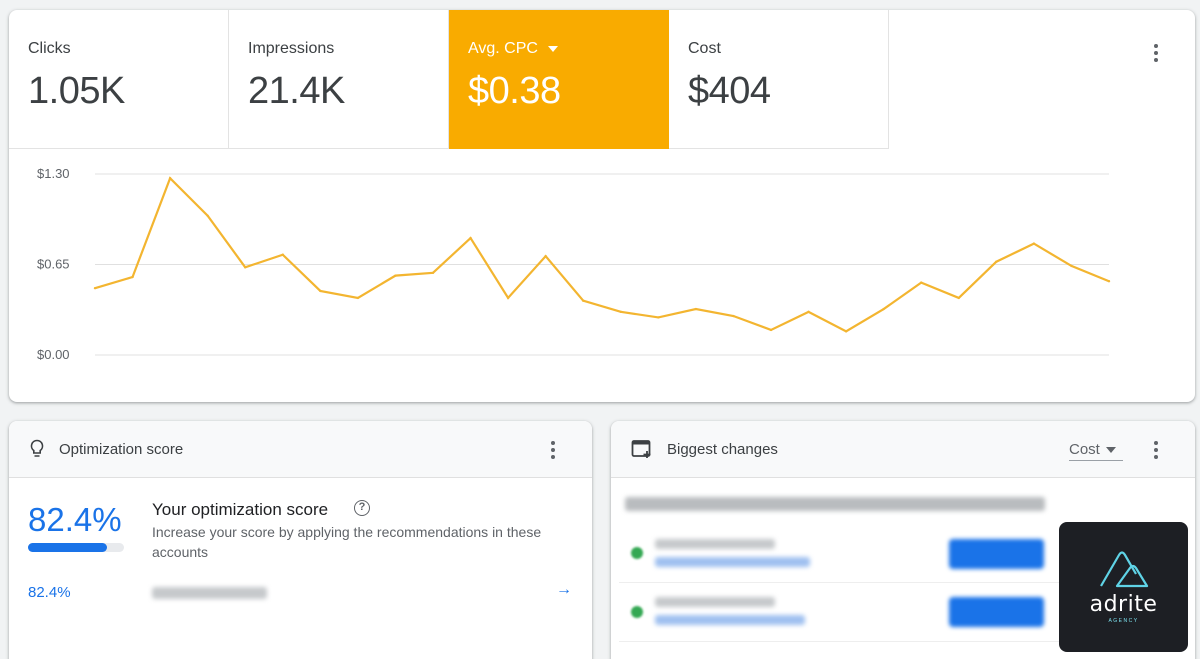 Image resolution: width=1200 pixels, height=659 pixels. What do you see at coordinates (729, 91) in the screenshot?
I see `metric-value: $404` at bounding box center [729, 91].